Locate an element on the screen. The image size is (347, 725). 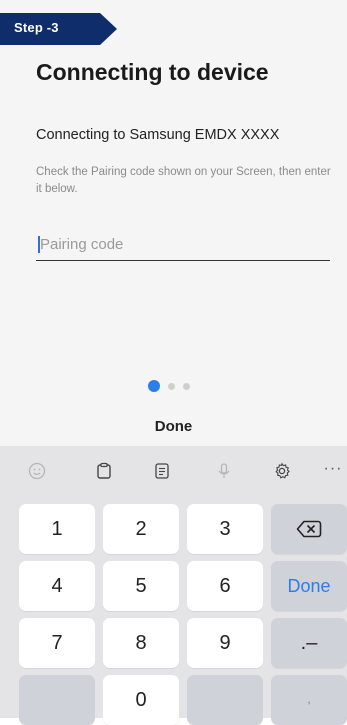
text-editor-icon is located at coordinates (162, 471).